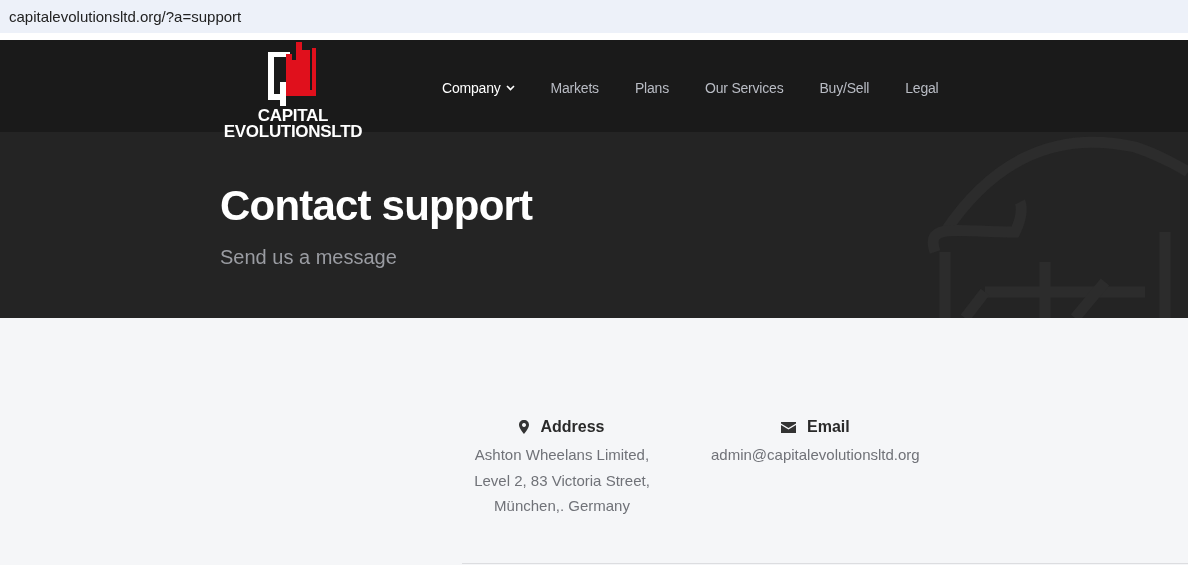 The width and height of the screenshot is (1188, 565). Describe the element at coordinates (574, 88) in the screenshot. I see `nav-link: Markets` at that location.